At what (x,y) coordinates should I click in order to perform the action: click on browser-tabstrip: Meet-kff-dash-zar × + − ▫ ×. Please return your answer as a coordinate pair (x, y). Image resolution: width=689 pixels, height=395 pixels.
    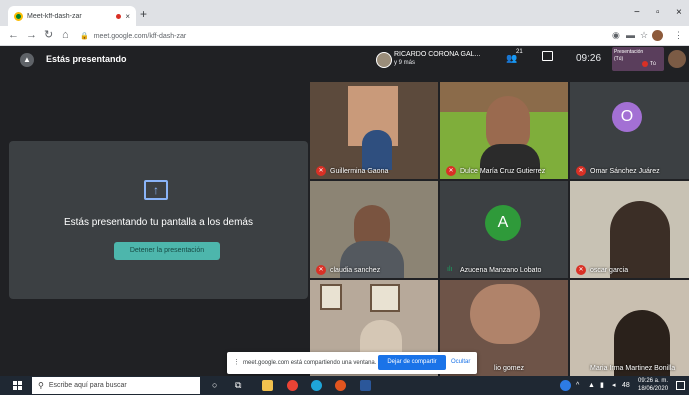
    Looking at the image, I should click on (344, 13).